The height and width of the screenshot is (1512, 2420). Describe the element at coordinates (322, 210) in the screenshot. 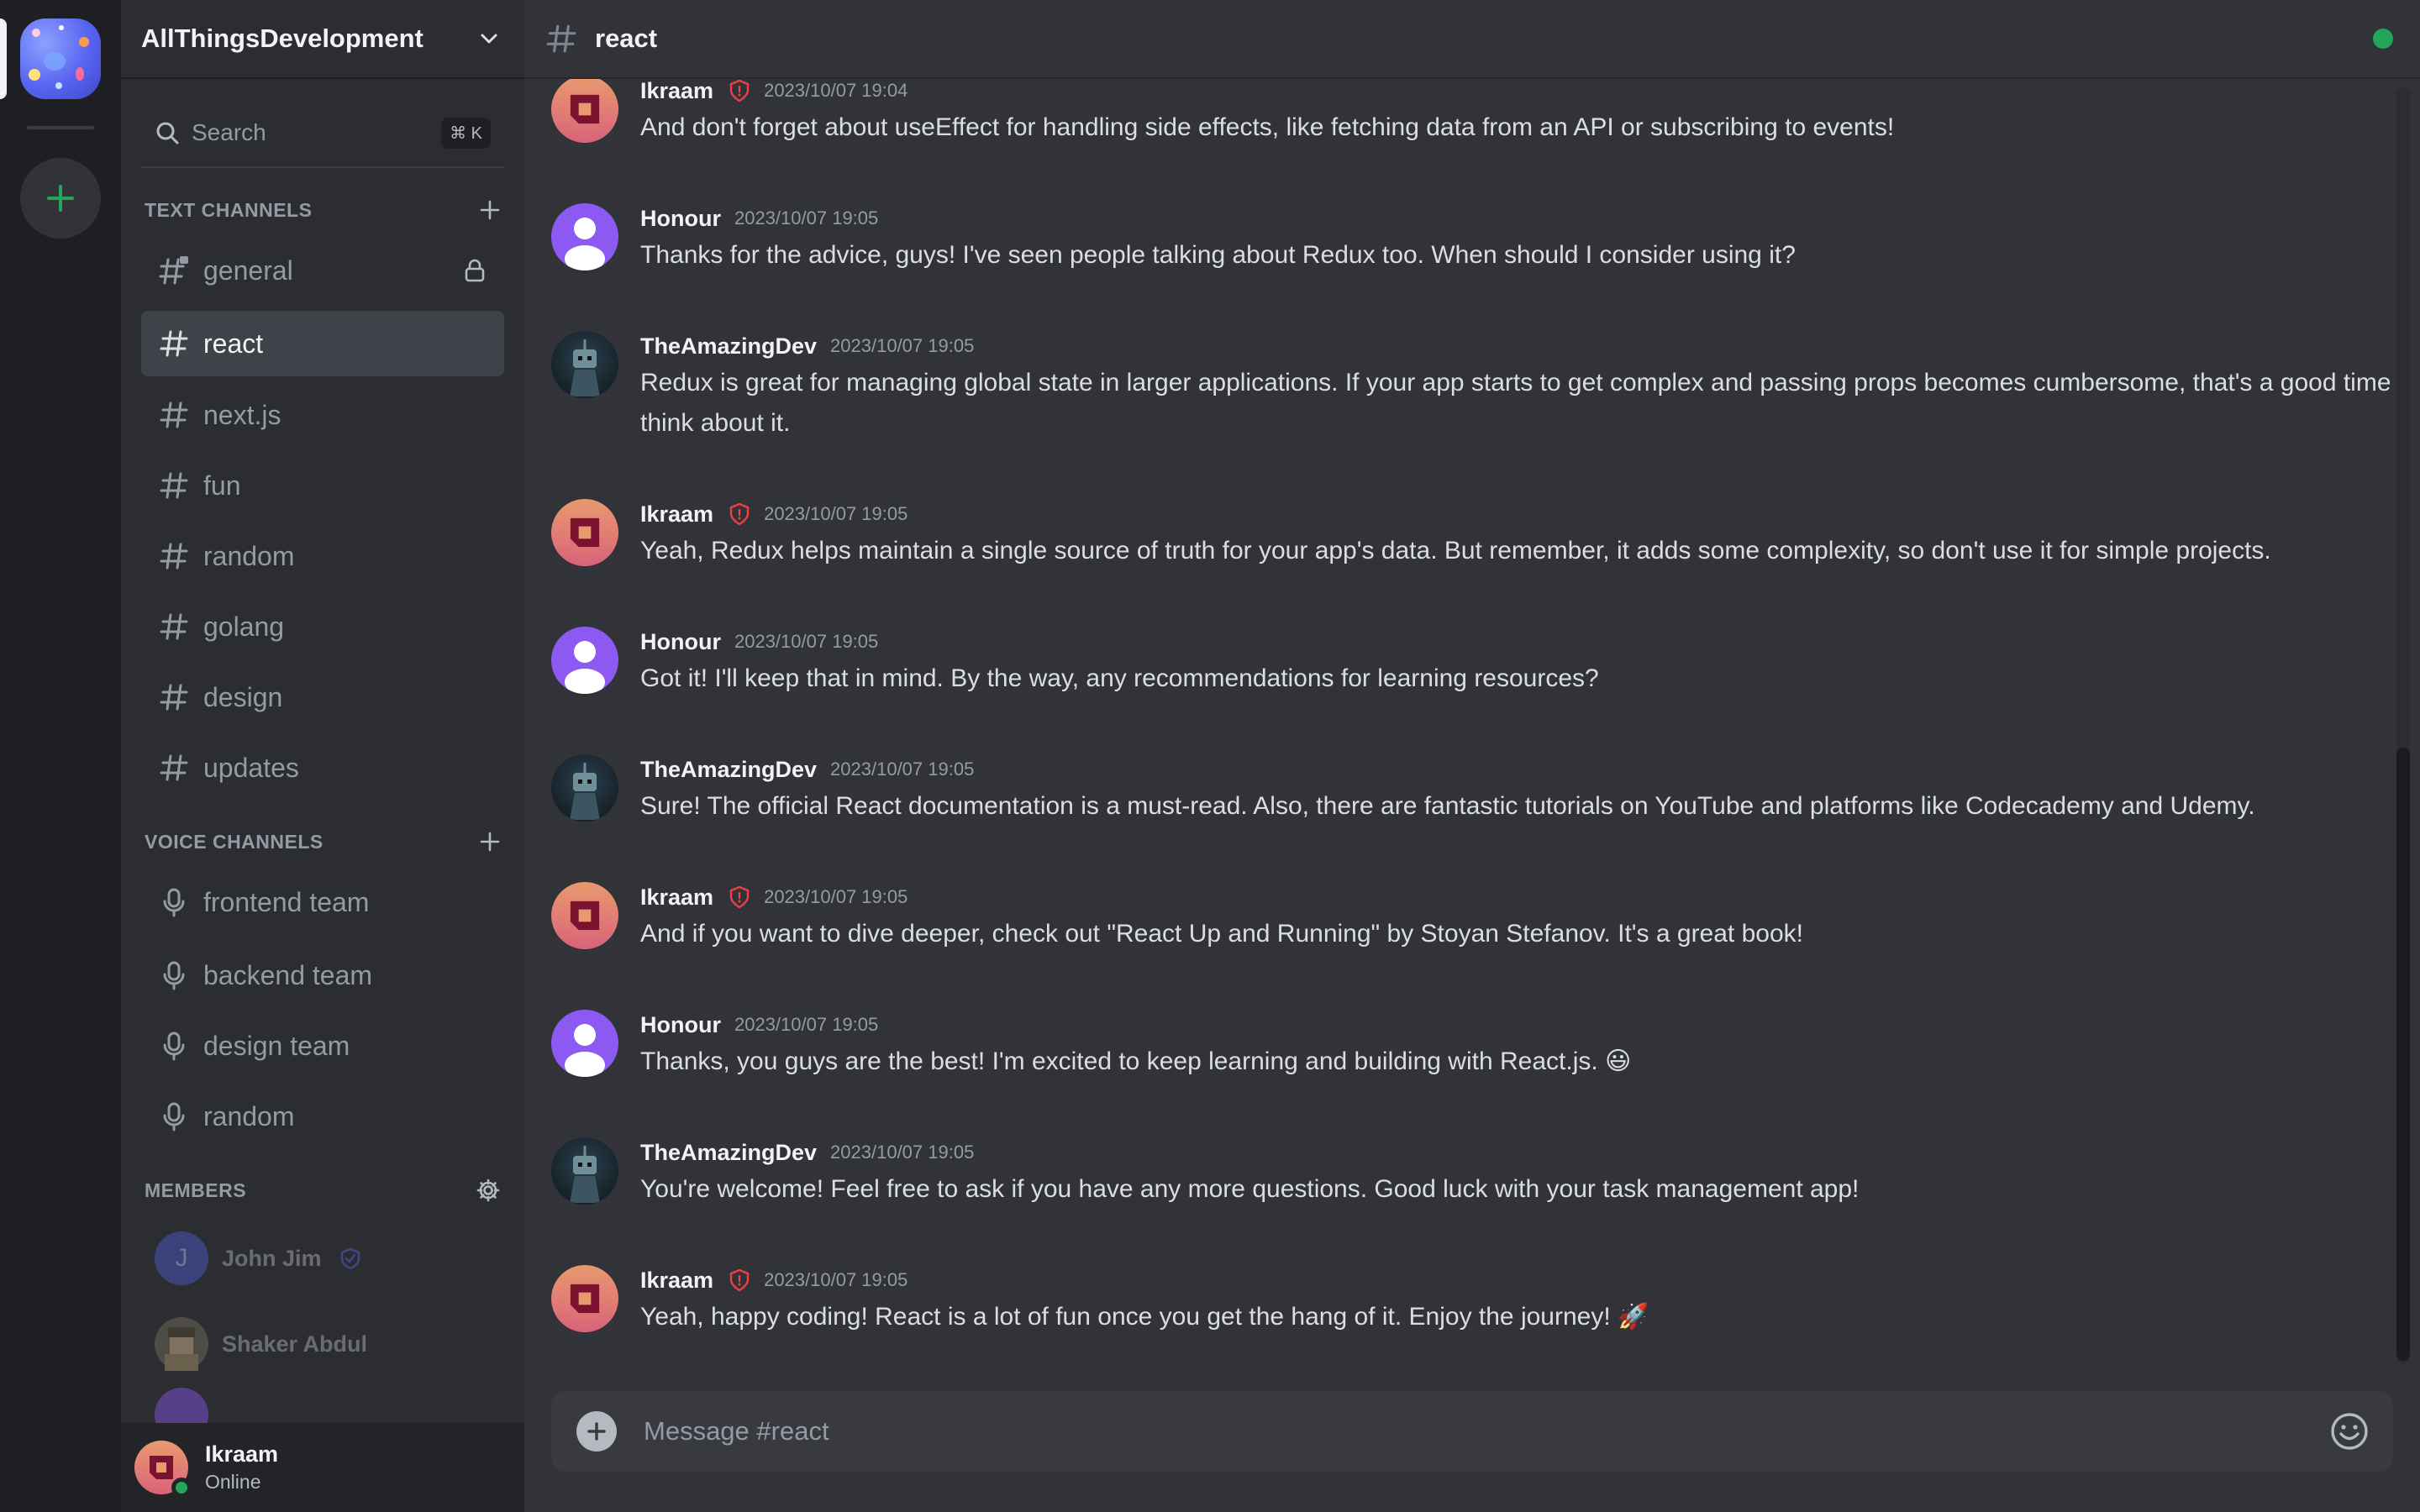

I see `text-channels-header: TEXT CHANNELS` at that location.